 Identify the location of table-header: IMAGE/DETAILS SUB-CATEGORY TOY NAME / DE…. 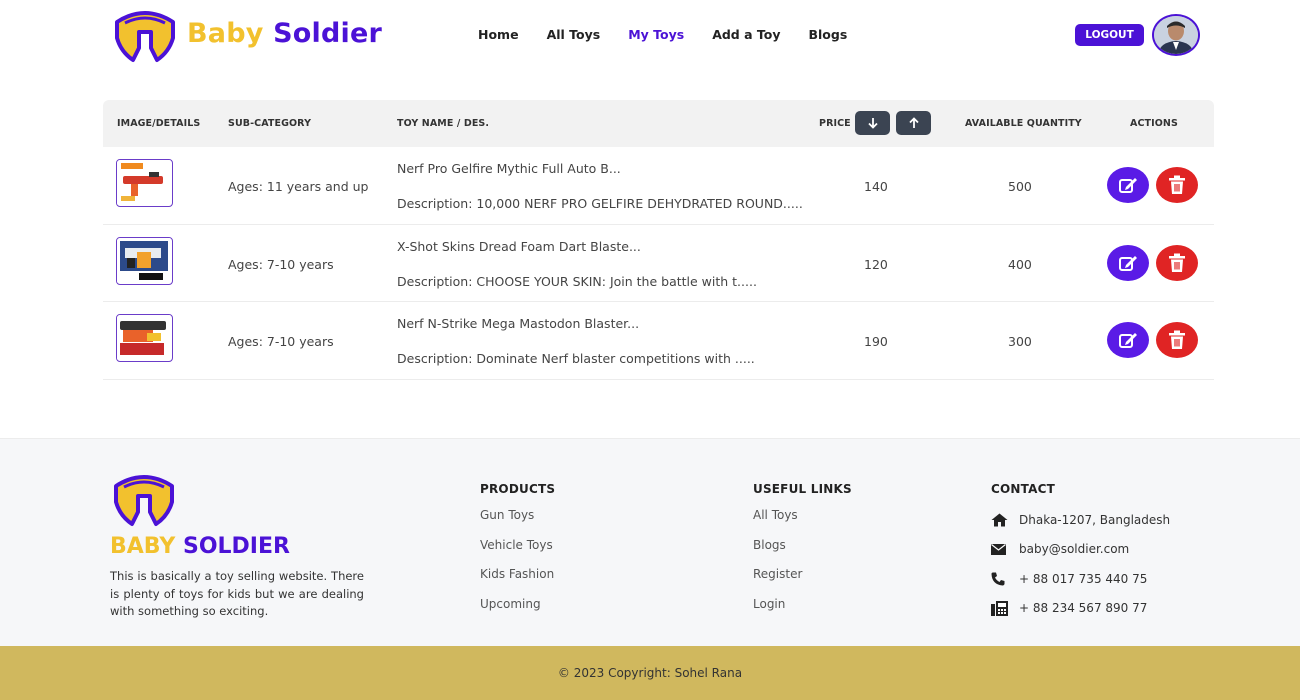
(658, 123).